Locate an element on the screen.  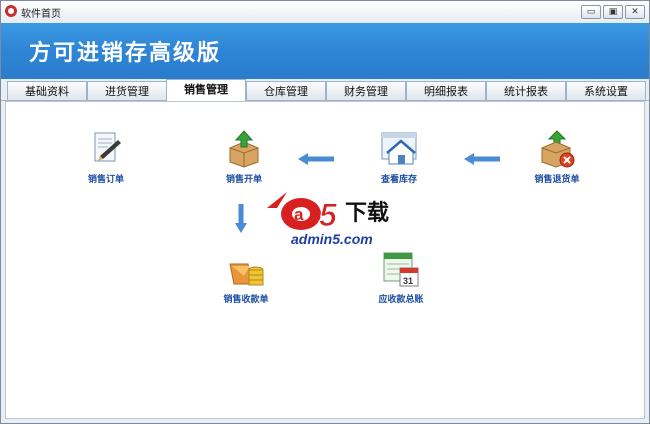
sales-receipt-label: 销售收款单 is located at coordinates (246, 300).